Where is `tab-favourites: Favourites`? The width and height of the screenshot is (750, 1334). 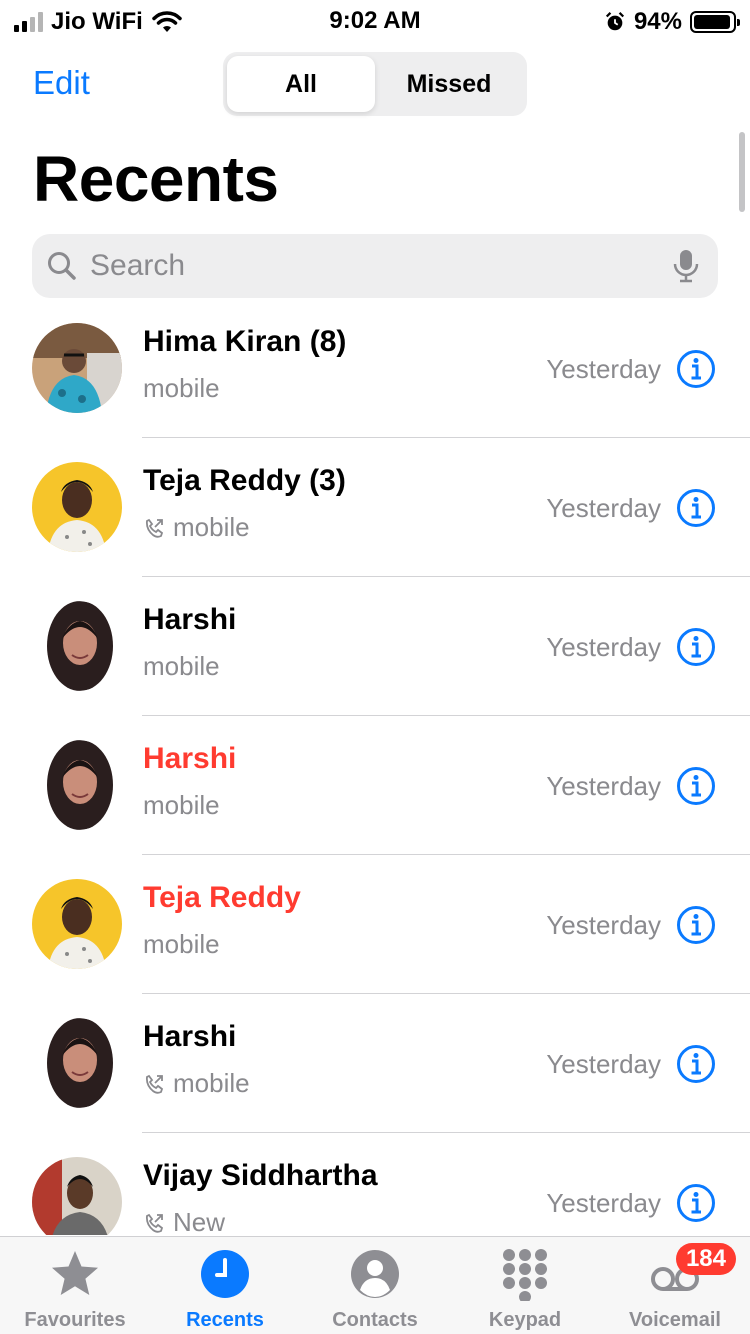 tab-favourites: Favourites is located at coordinates (75, 1285).